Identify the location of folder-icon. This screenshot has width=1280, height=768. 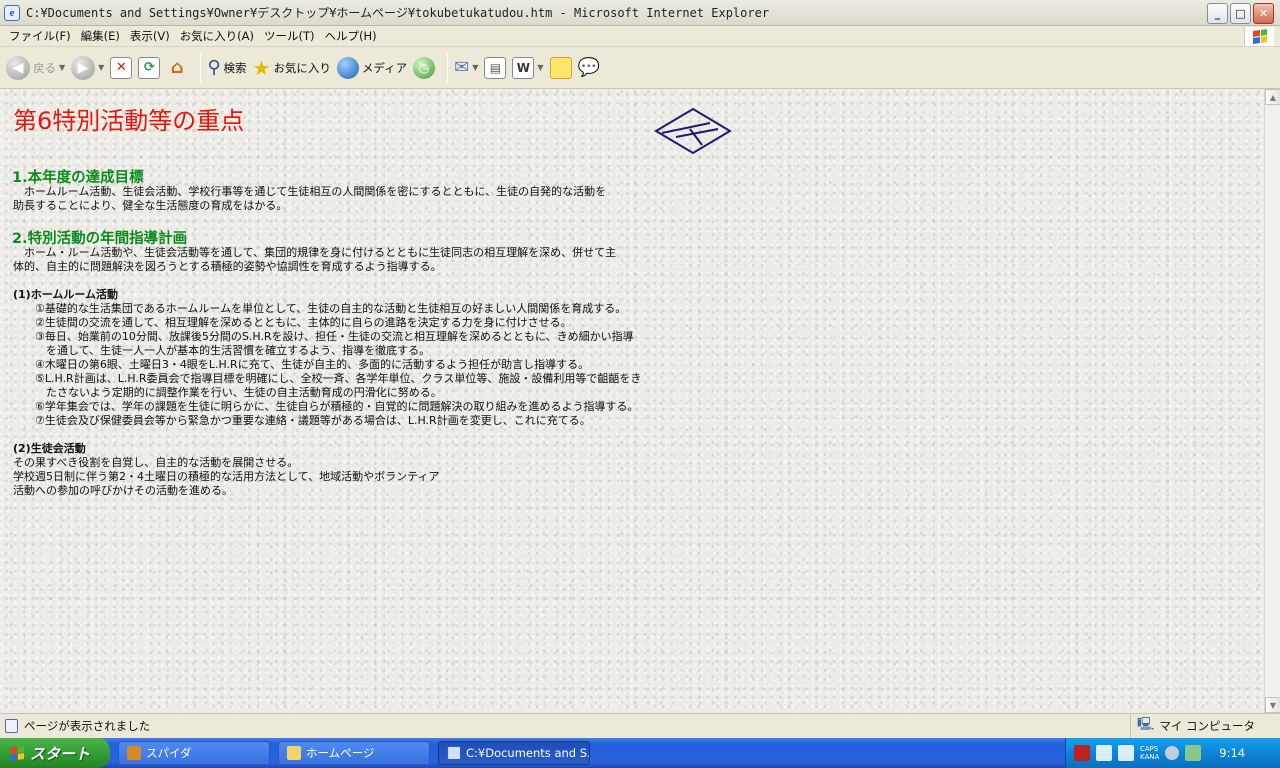
(294, 753).